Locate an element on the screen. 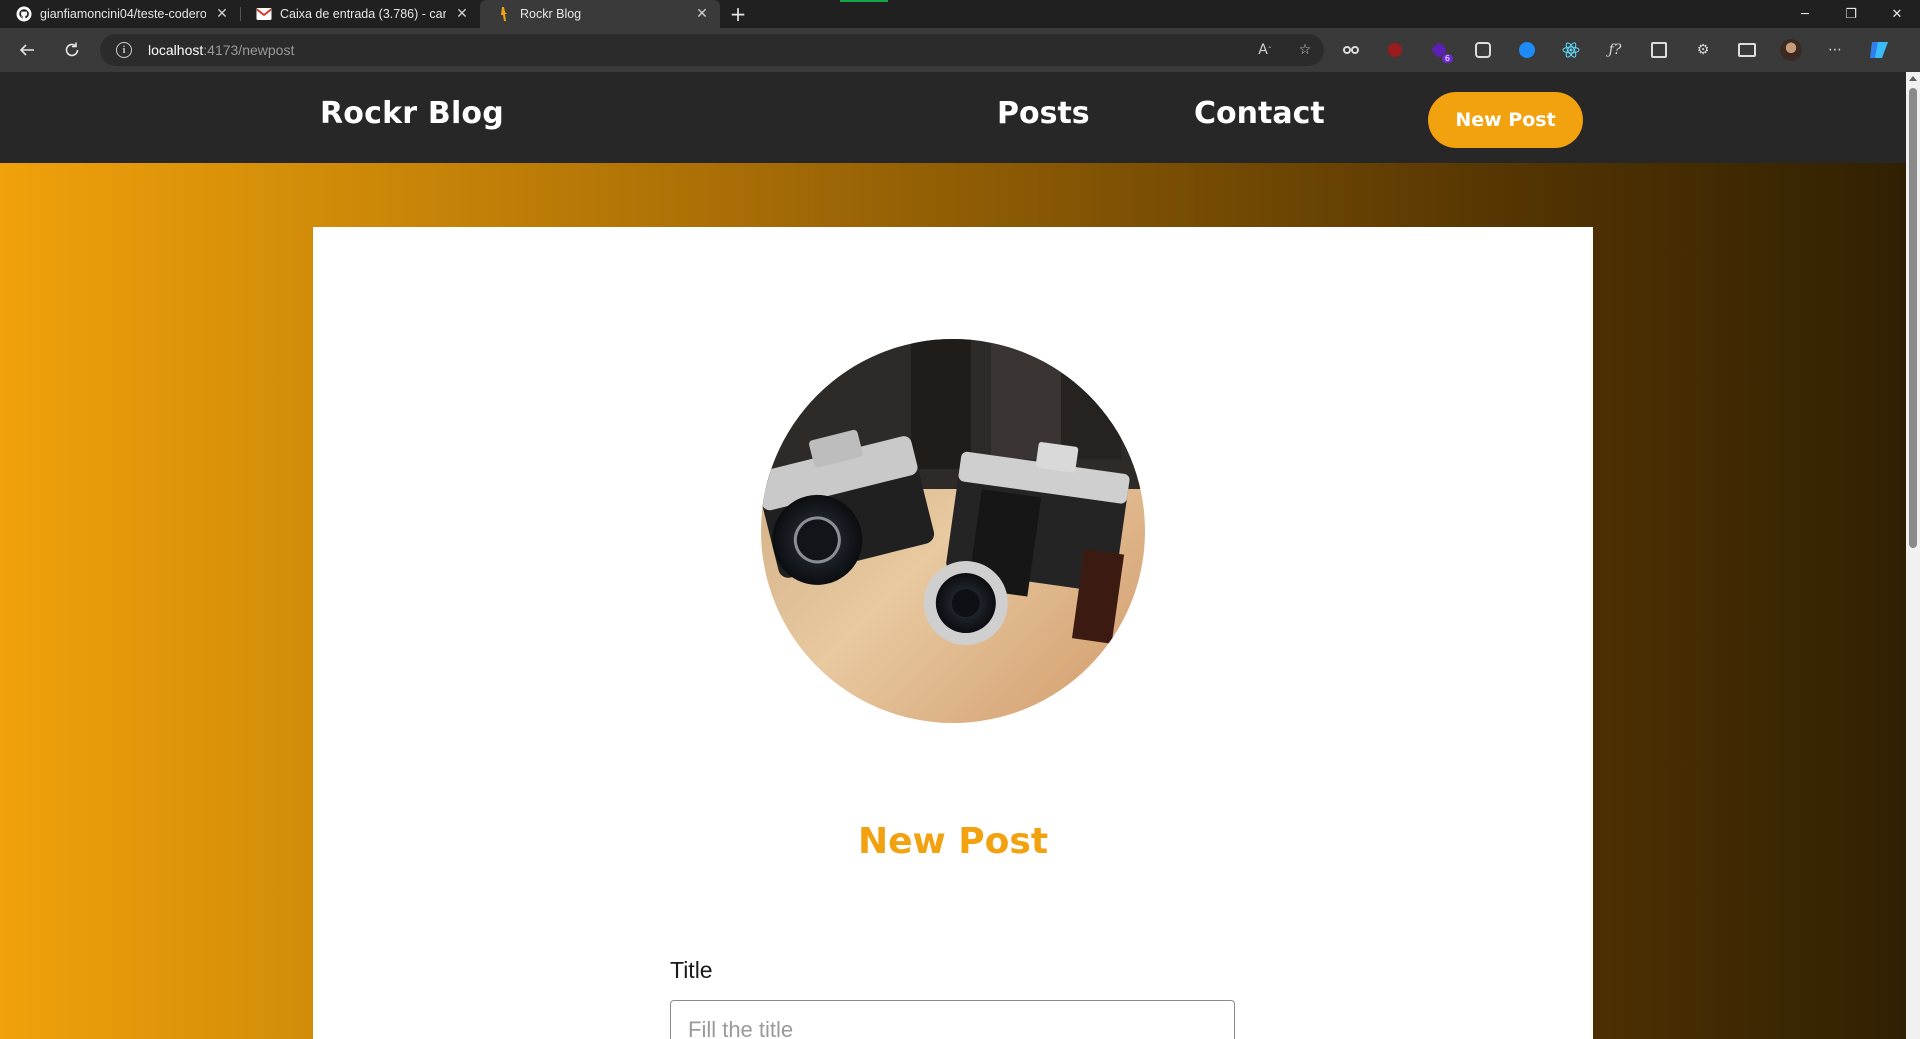 This screenshot has width=1920, height=1039. favorite-star-icon: ☆ is located at coordinates (1305, 50).